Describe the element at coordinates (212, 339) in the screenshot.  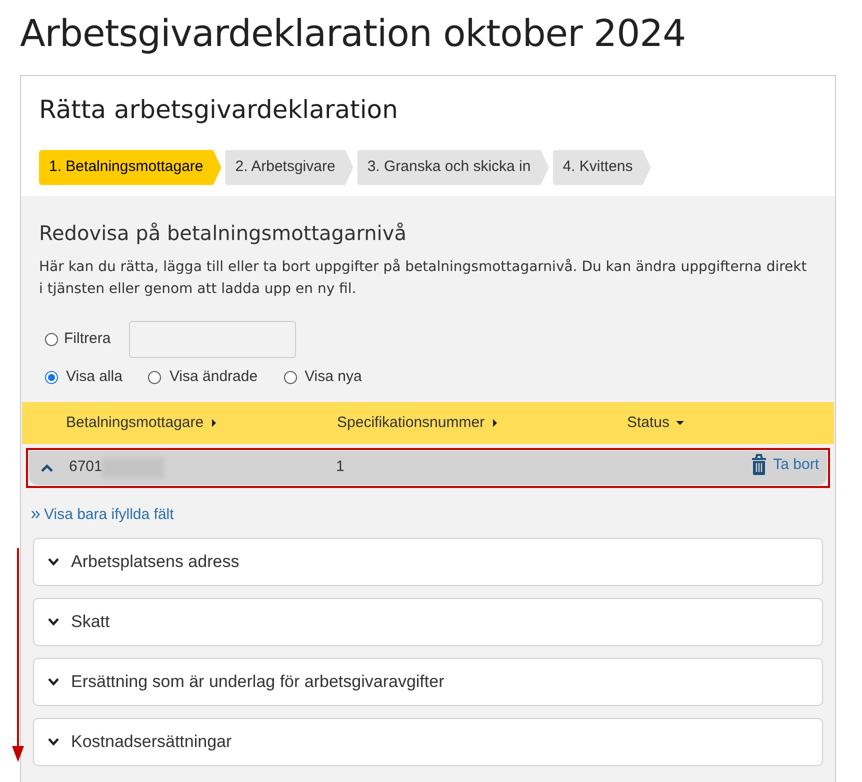
I see `filter-field` at that location.